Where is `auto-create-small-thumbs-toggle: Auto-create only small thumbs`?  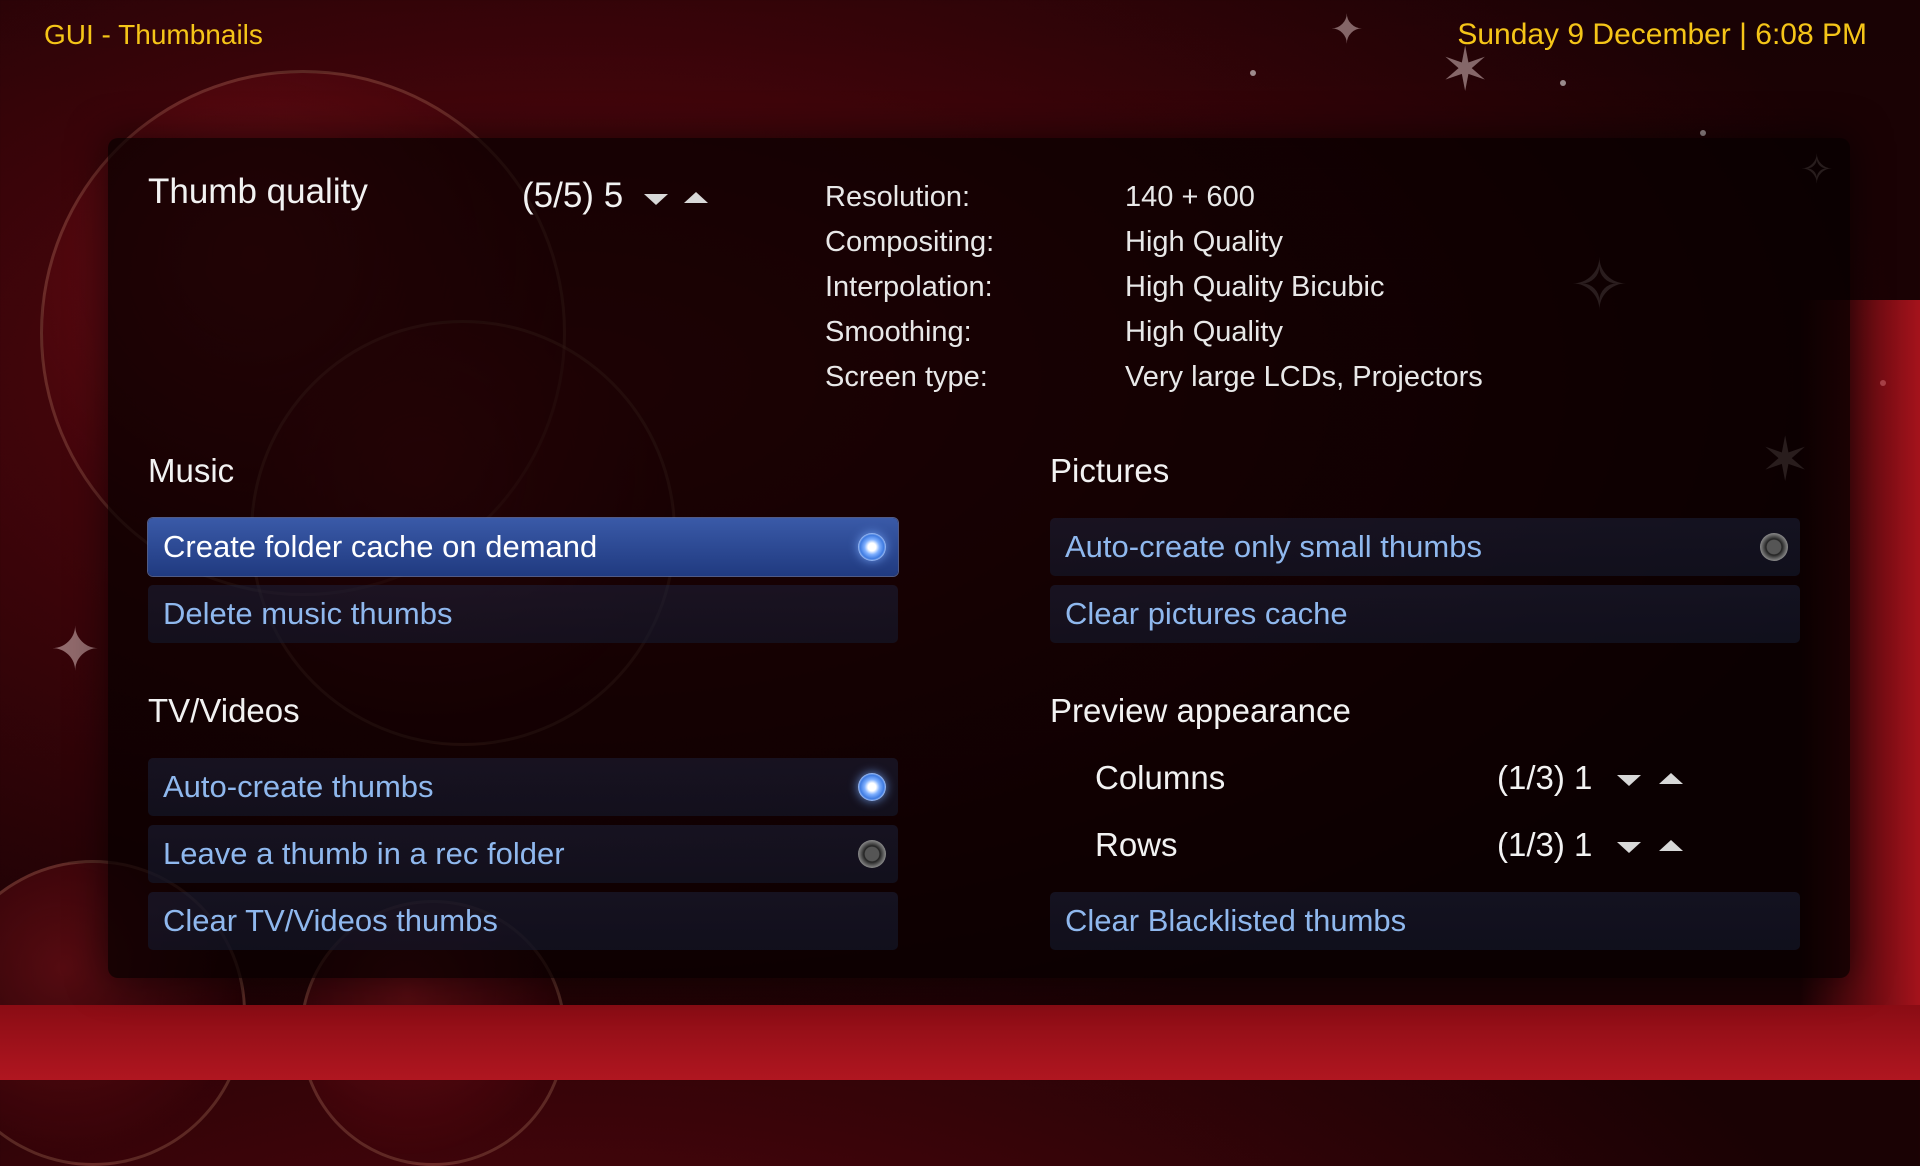 auto-create-small-thumbs-toggle: Auto-create only small thumbs is located at coordinates (1425, 547).